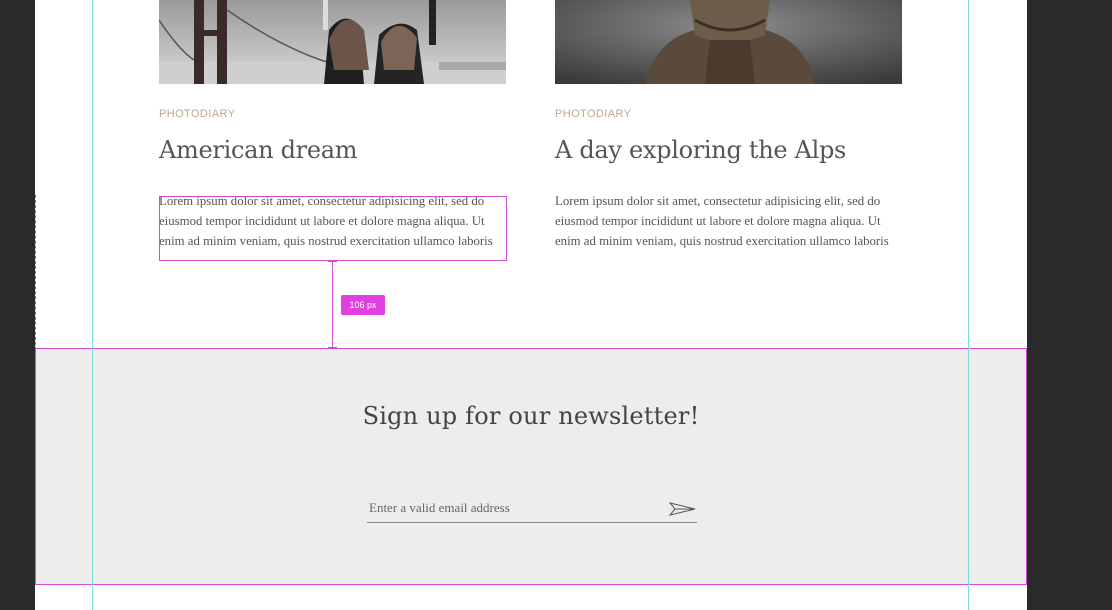 The image size is (1112, 610). I want to click on spacing-measure-cap-bottom, so click(332, 347).